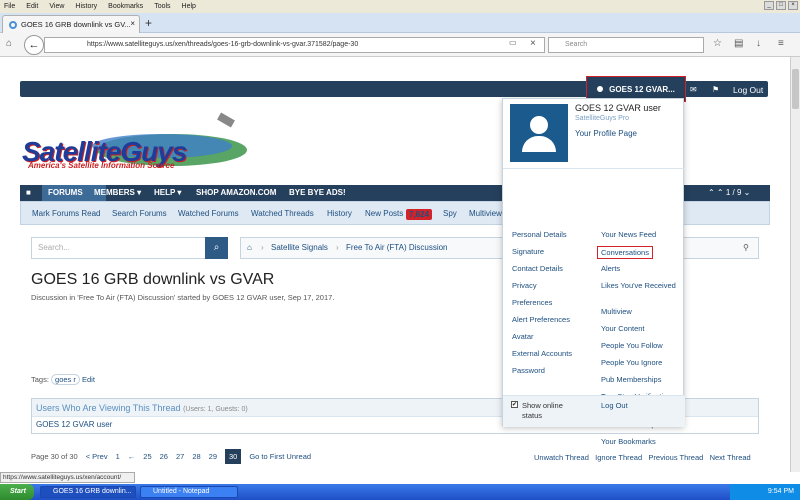 Image resolution: width=800 pixels, height=500 pixels. I want to click on watched-threads-link: Watched Threads, so click(282, 213).